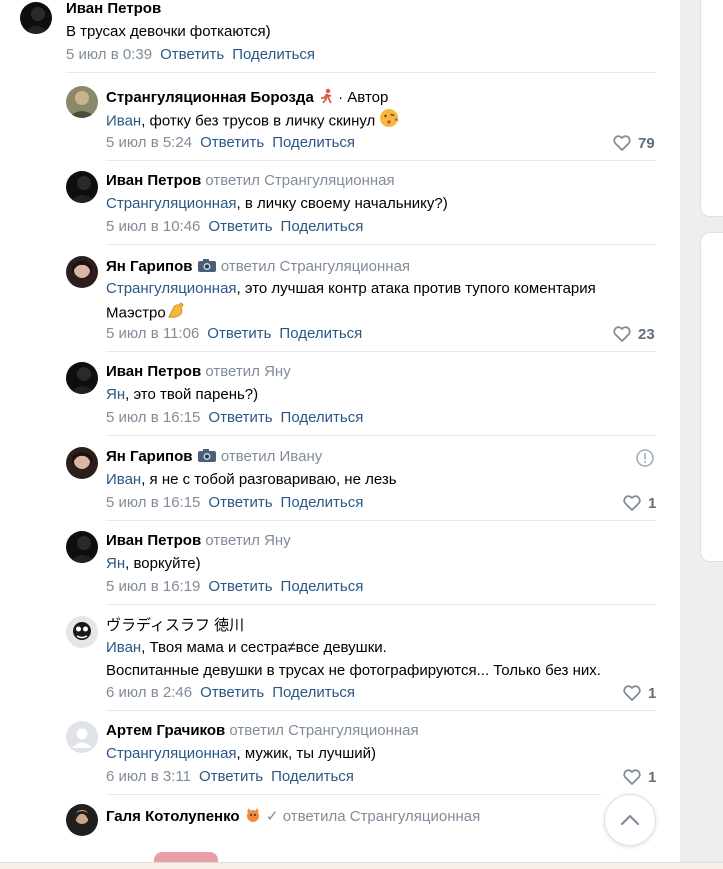 This screenshot has height=869, width=723. I want to click on runner-emoji-icon, so click(326, 98).